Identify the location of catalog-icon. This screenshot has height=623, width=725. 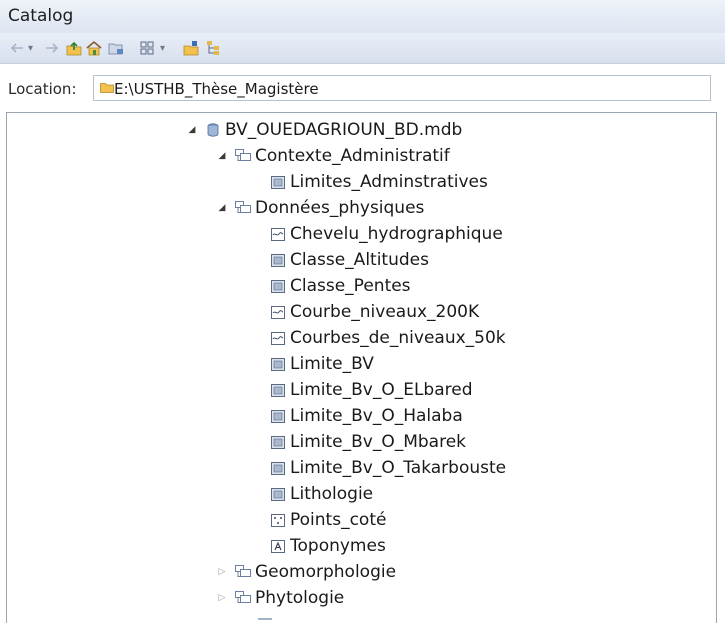
(191, 48).